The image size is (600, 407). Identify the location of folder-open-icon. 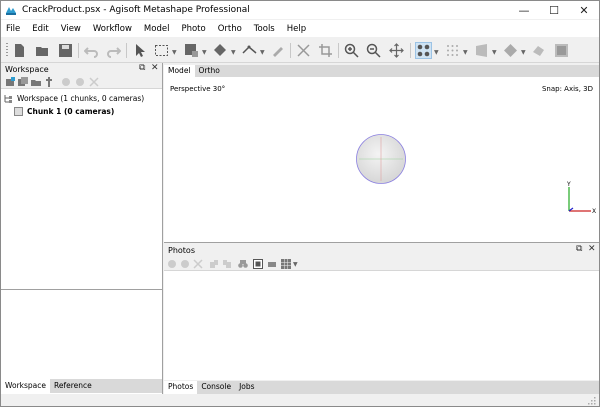
(42, 51).